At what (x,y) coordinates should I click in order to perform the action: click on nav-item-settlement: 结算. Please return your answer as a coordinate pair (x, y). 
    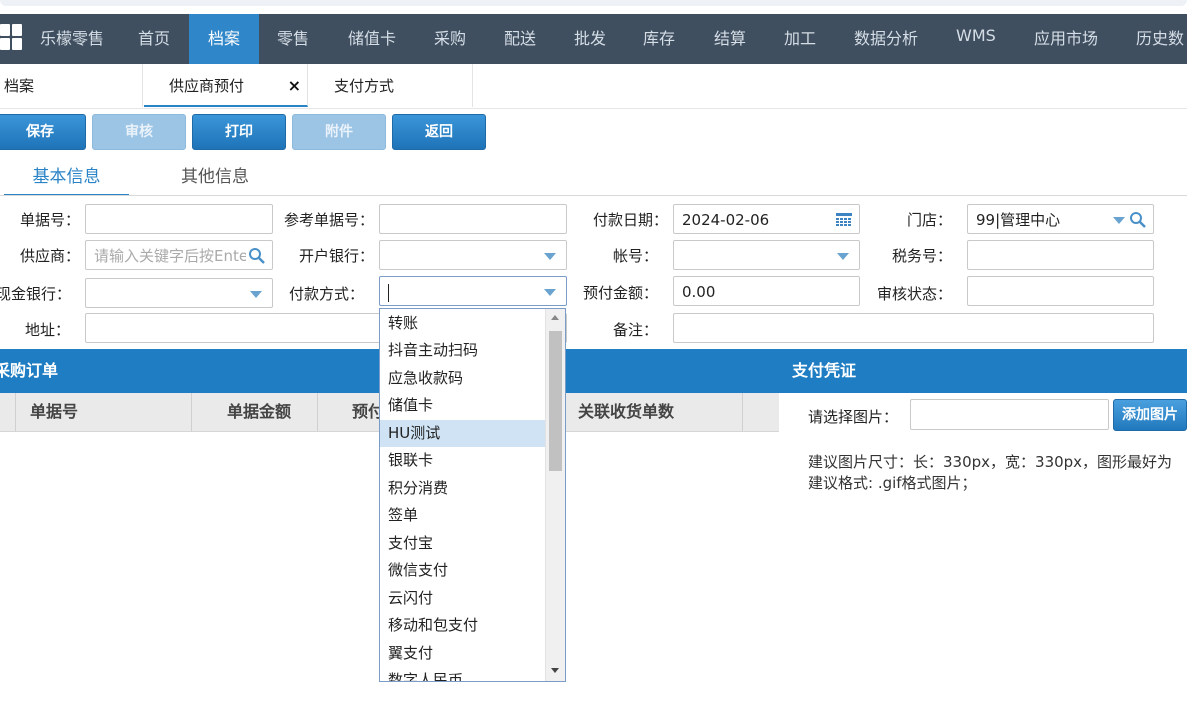
    Looking at the image, I should click on (730, 39).